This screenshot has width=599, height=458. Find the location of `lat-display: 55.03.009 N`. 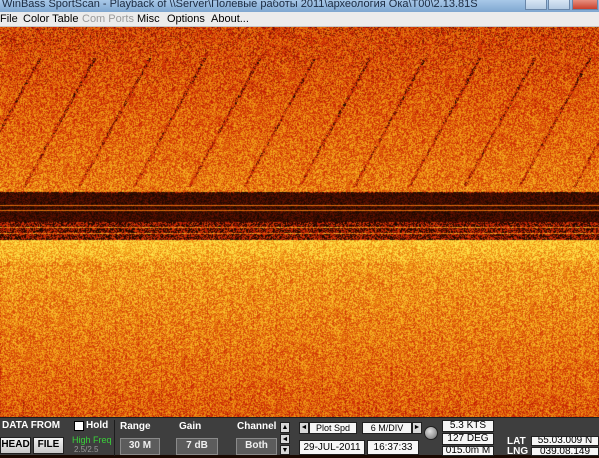

lat-display: 55.03.009 N is located at coordinates (565, 441).